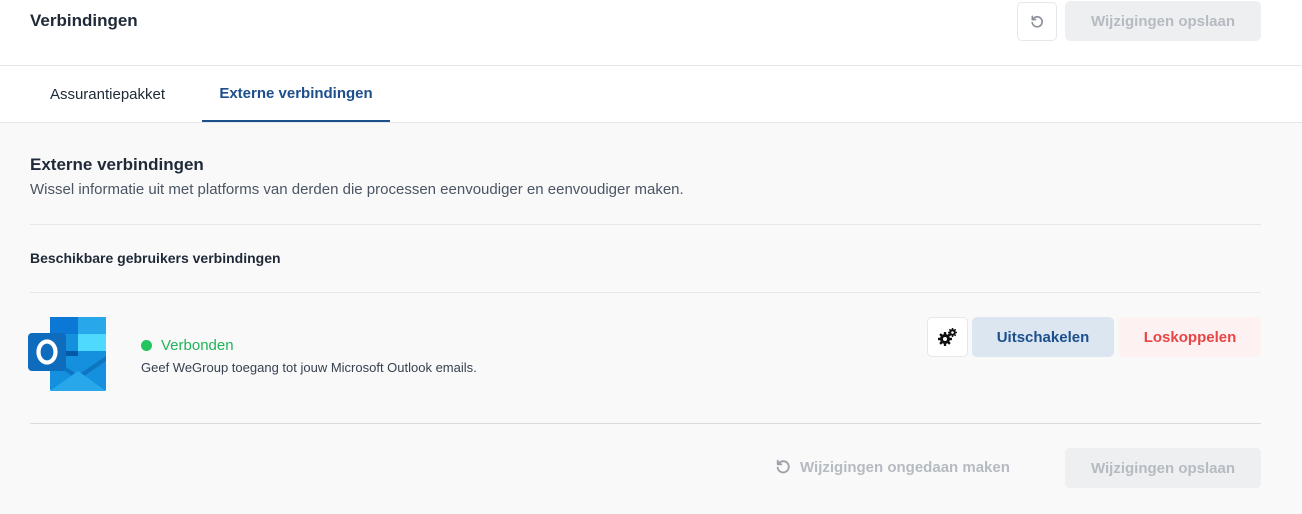 The height and width of the screenshot is (514, 1302). Describe the element at coordinates (651, 33) in the screenshot. I see `top-bar: Verbindingen Wijzigingen opslaan` at that location.